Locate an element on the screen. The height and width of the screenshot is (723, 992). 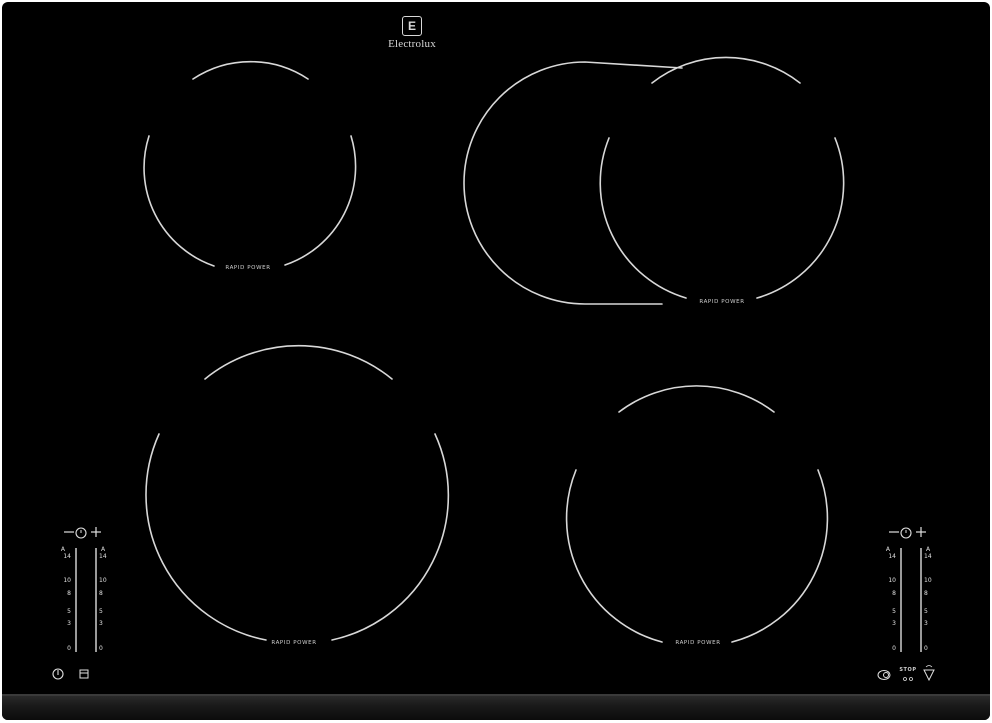
stop-label: STOP is located at coordinates (908, 670).